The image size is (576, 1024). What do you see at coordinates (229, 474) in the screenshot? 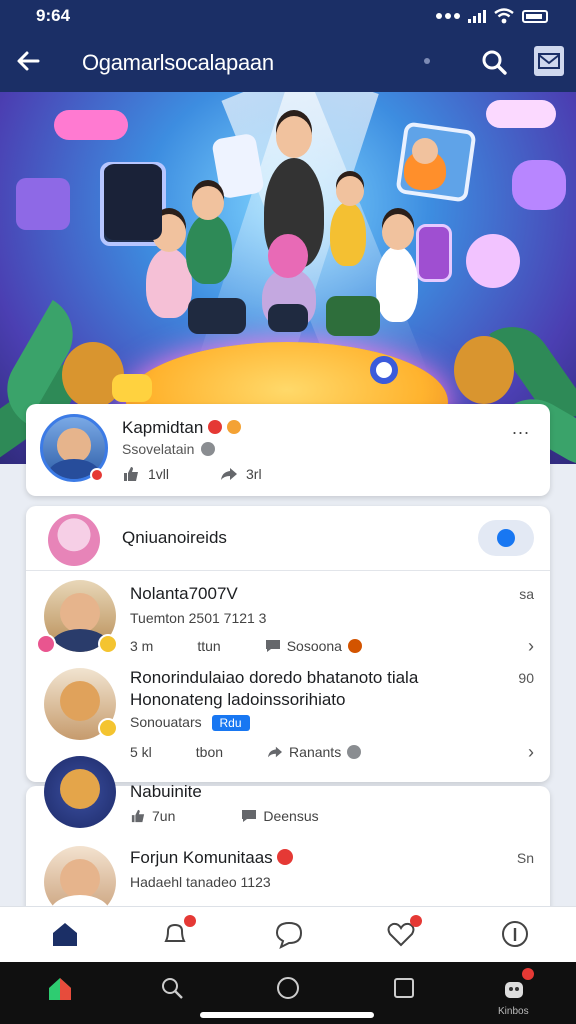
I see `share-arrow-icon` at bounding box center [229, 474].